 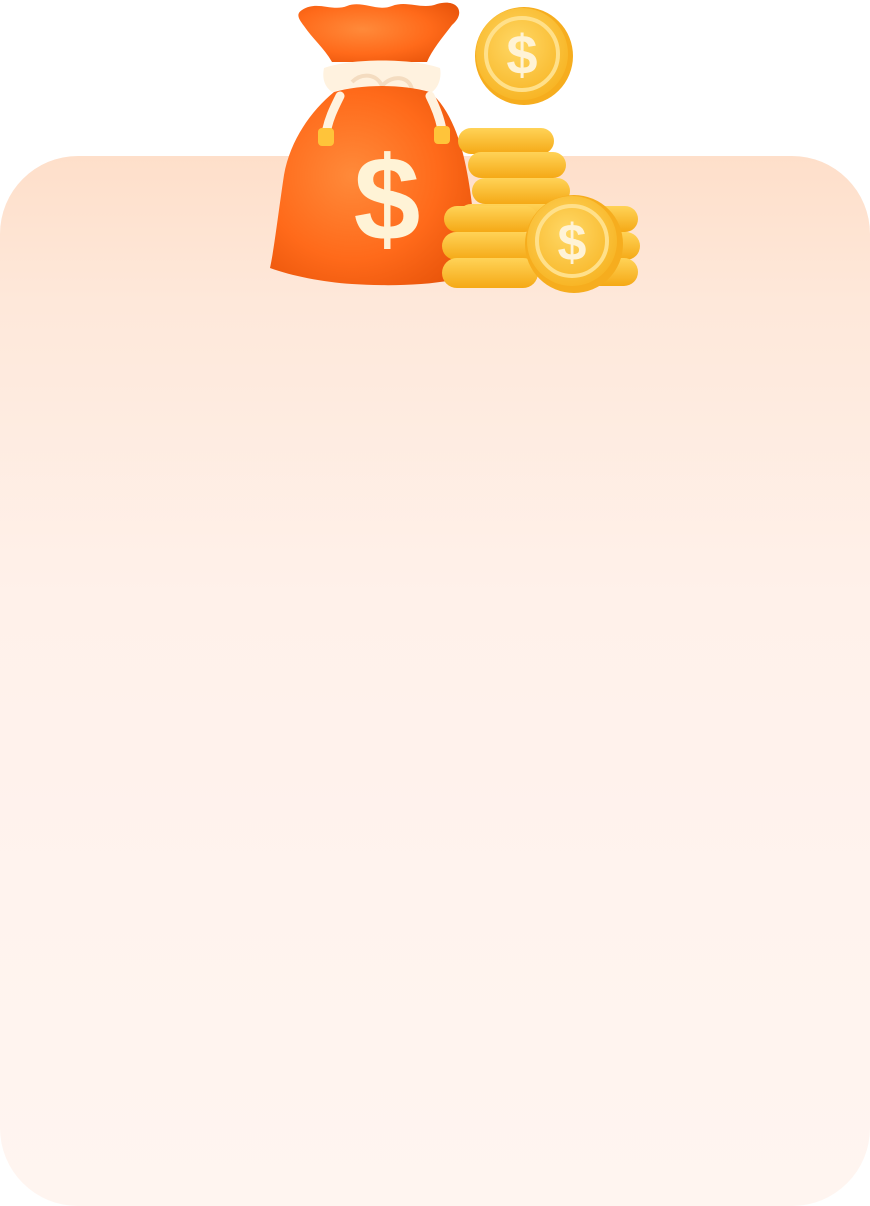 I want to click on front-coin-icon: $, so click(x=574, y=244).